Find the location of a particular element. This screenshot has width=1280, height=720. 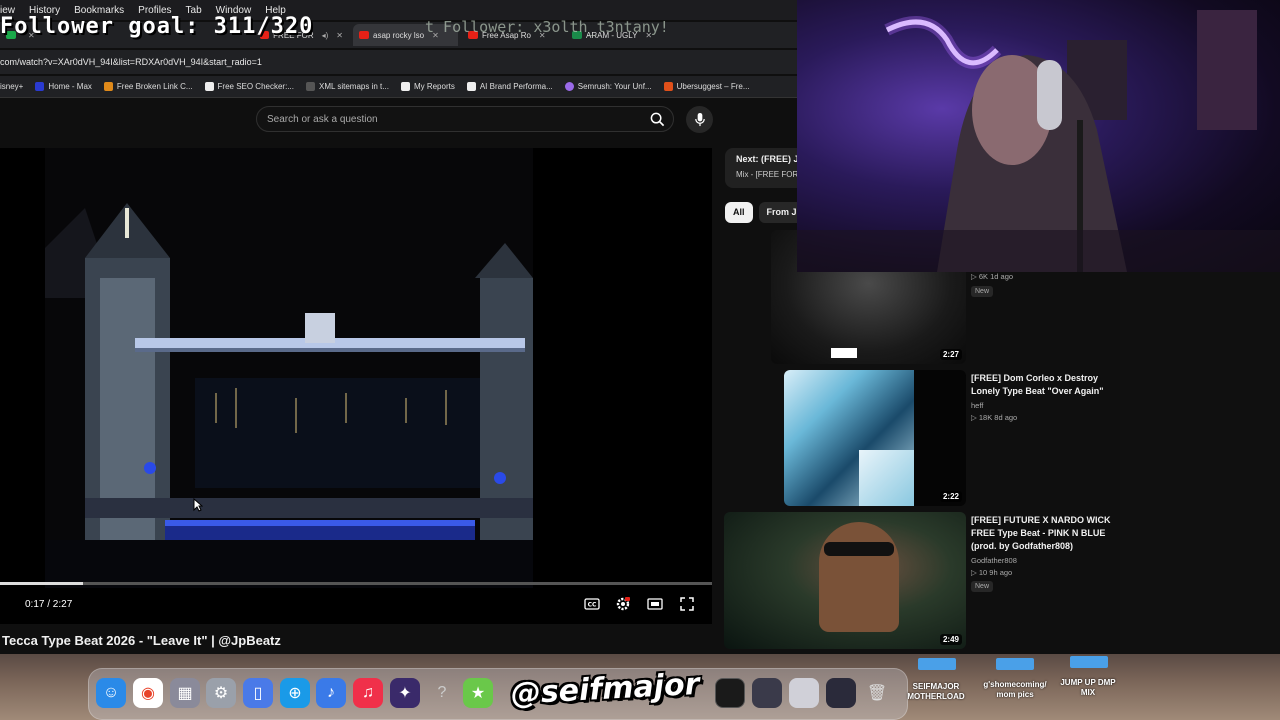

speaker-icon: ◂) is located at coordinates (325, 35).